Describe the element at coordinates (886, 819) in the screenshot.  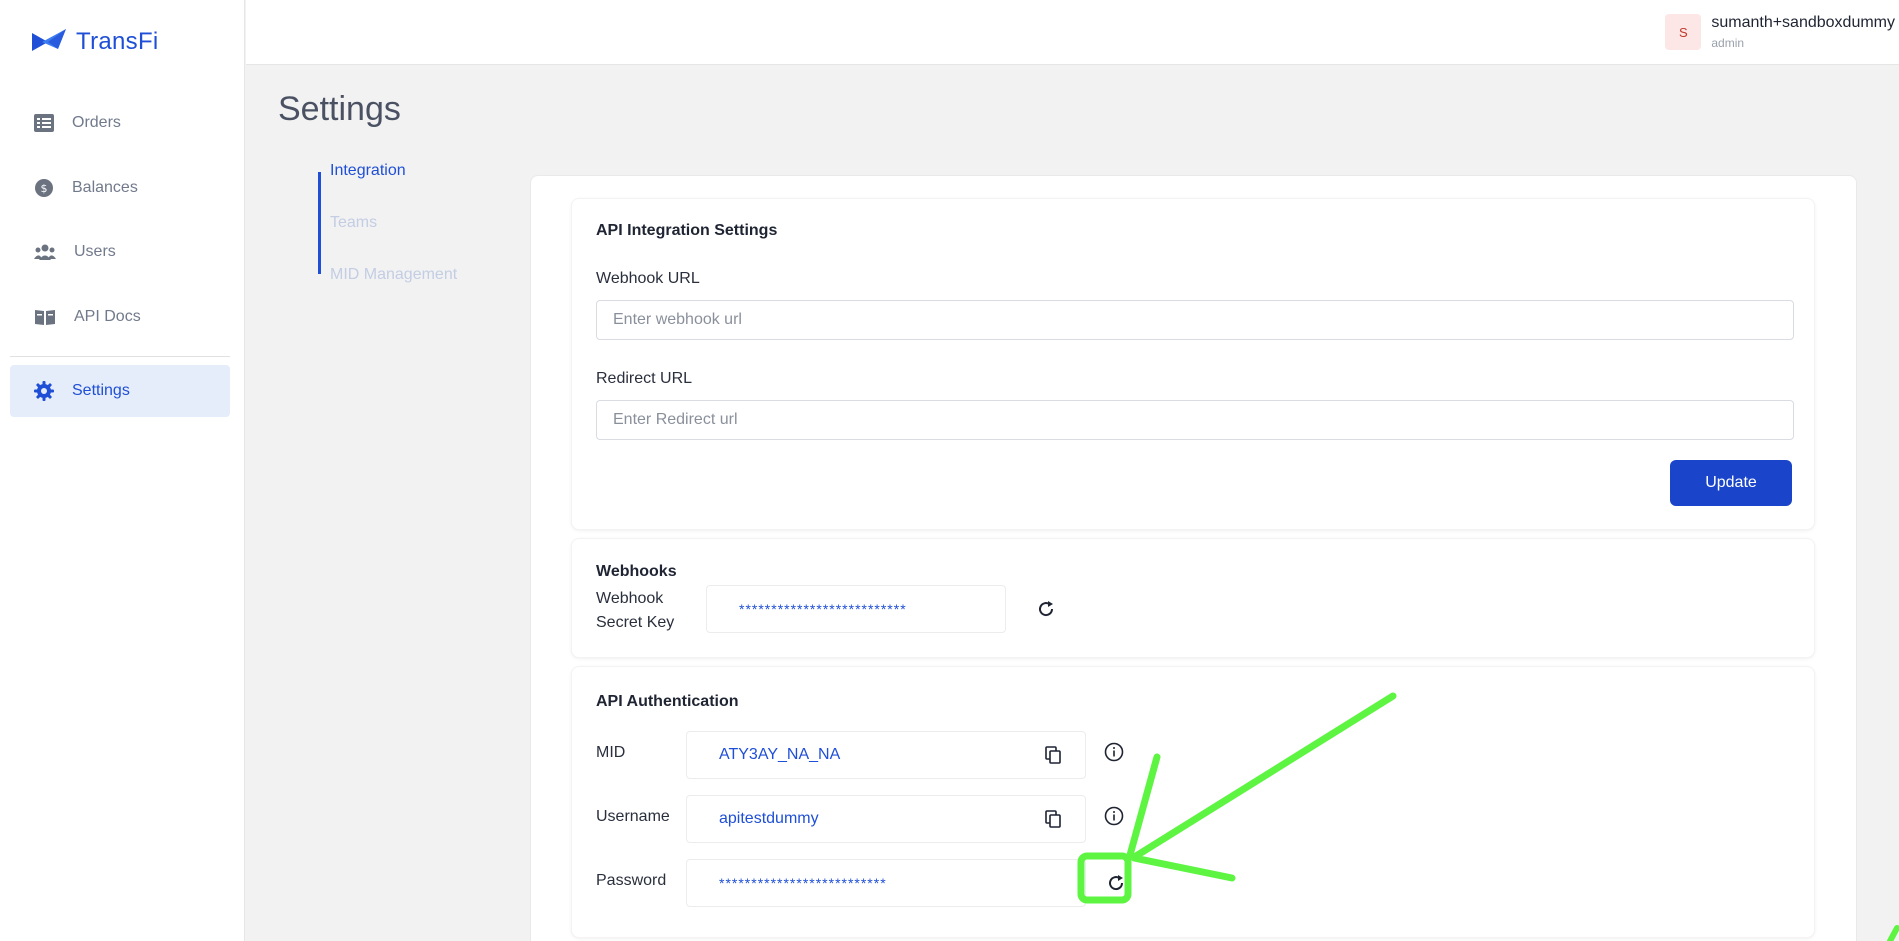
I see `username-value: apitestdummy` at that location.